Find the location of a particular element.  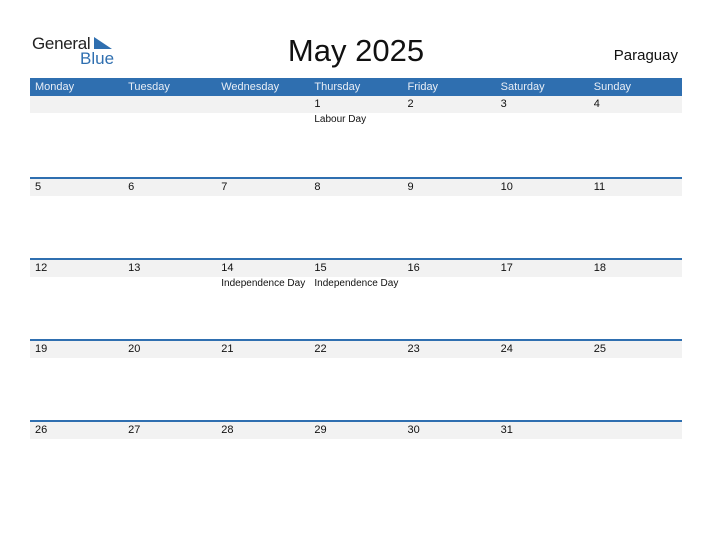

day-number: 5 is located at coordinates (38, 187).